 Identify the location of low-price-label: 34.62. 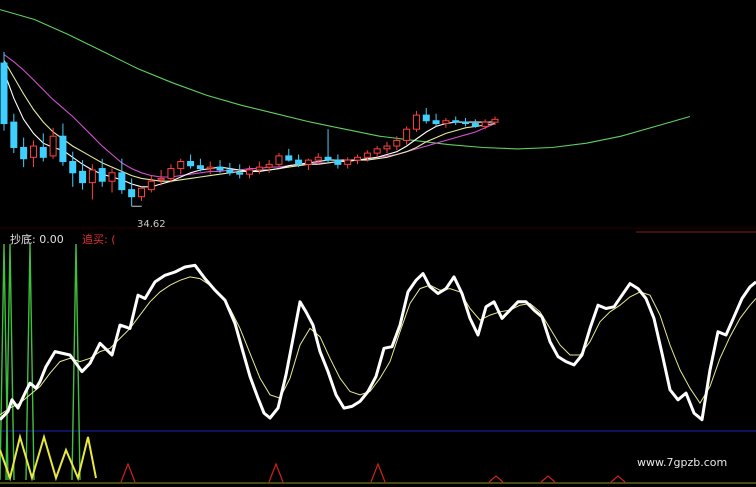
(151, 224).